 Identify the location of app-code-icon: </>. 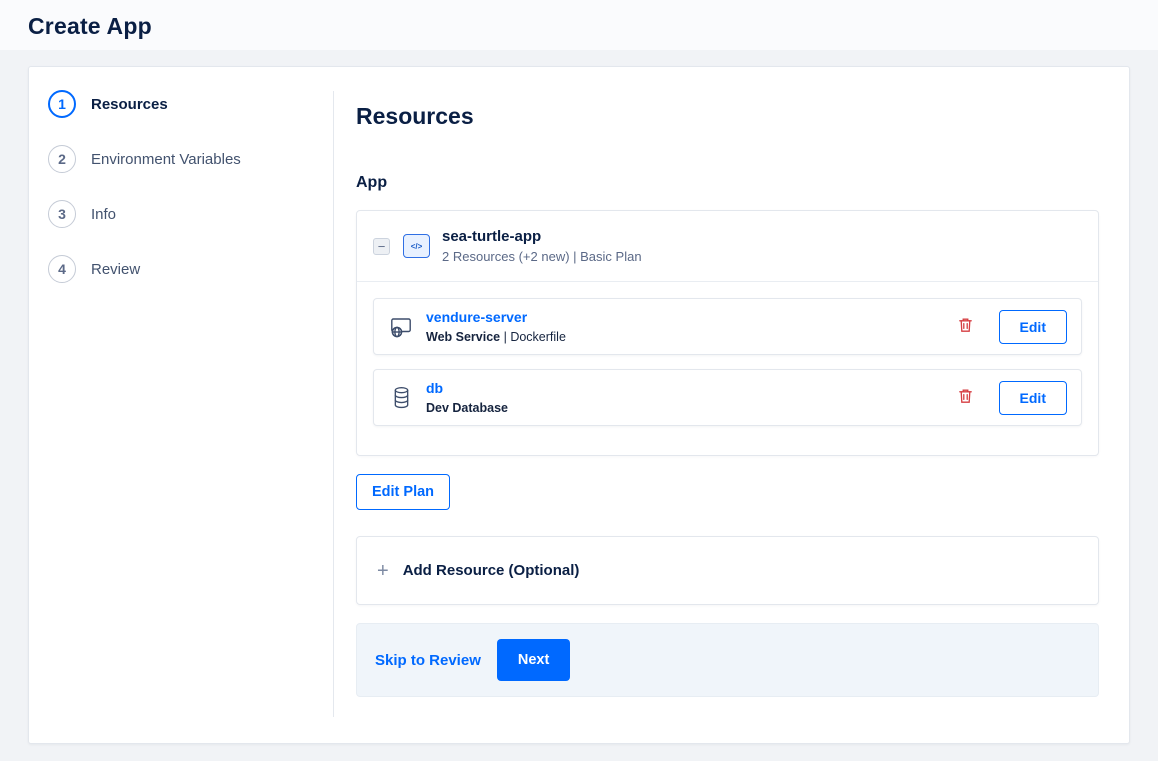
(416, 246).